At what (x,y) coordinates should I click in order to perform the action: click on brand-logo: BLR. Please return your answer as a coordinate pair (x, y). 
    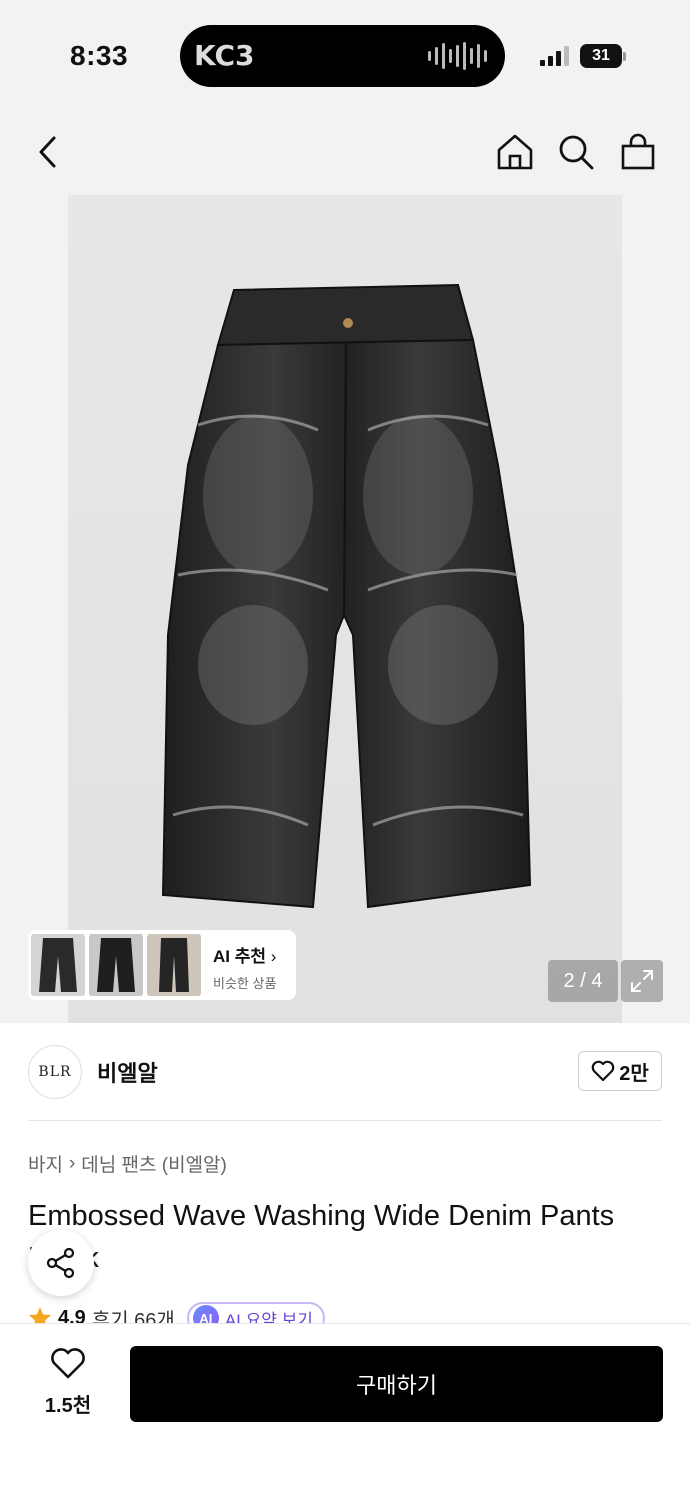
    Looking at the image, I should click on (55, 1072).